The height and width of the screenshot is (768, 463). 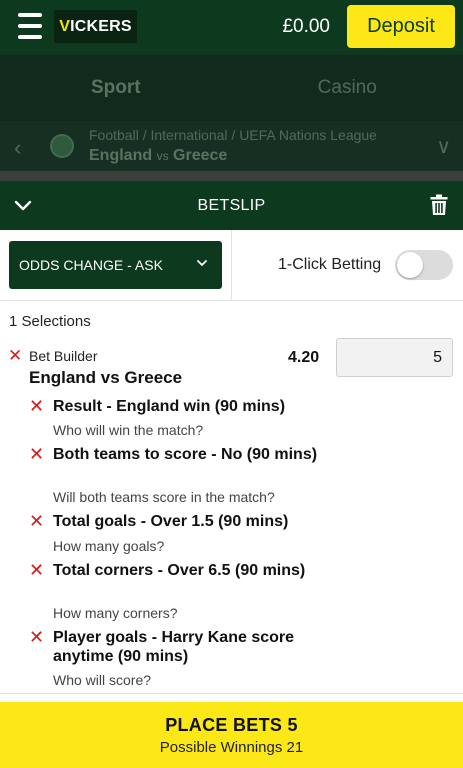 What do you see at coordinates (185, 454) in the screenshot?
I see `leg-title: Both teams to score - No (90 mins)` at bounding box center [185, 454].